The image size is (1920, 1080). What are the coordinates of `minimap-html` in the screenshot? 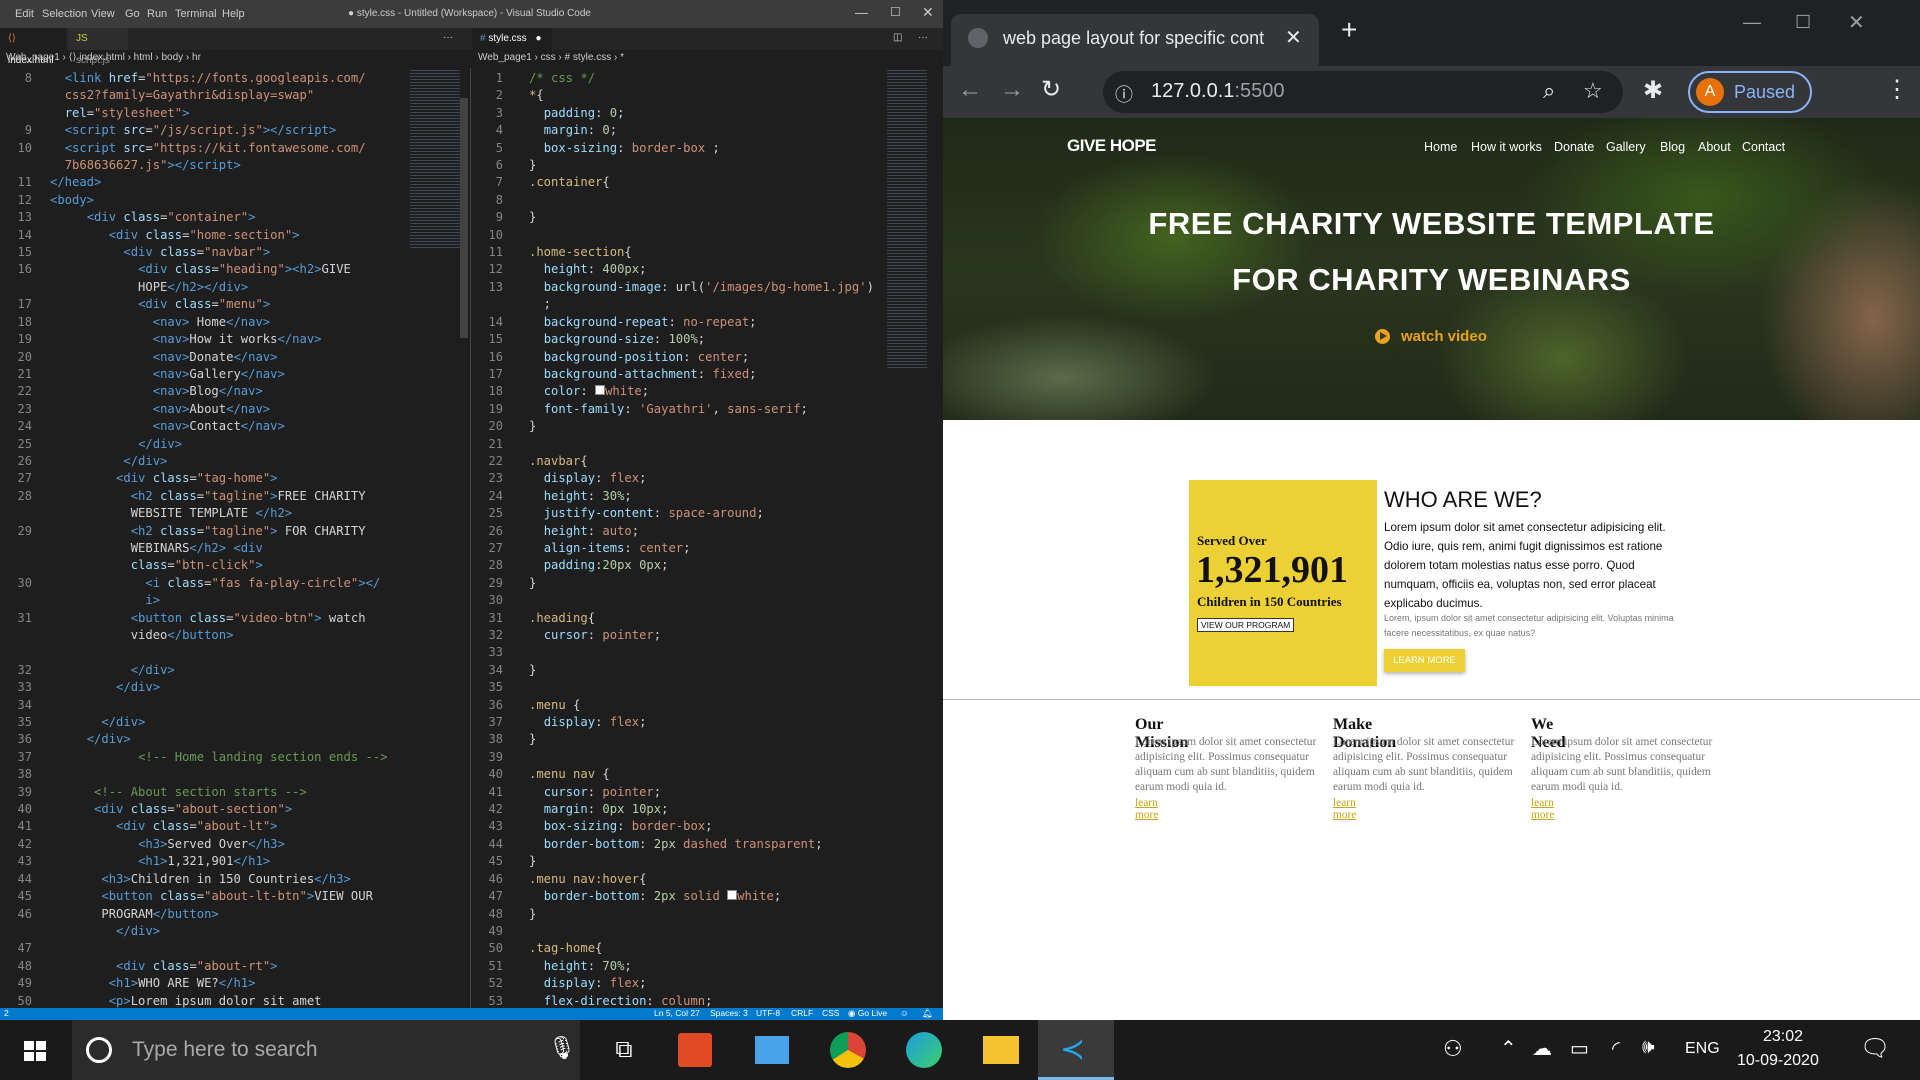 It's located at (435, 160).